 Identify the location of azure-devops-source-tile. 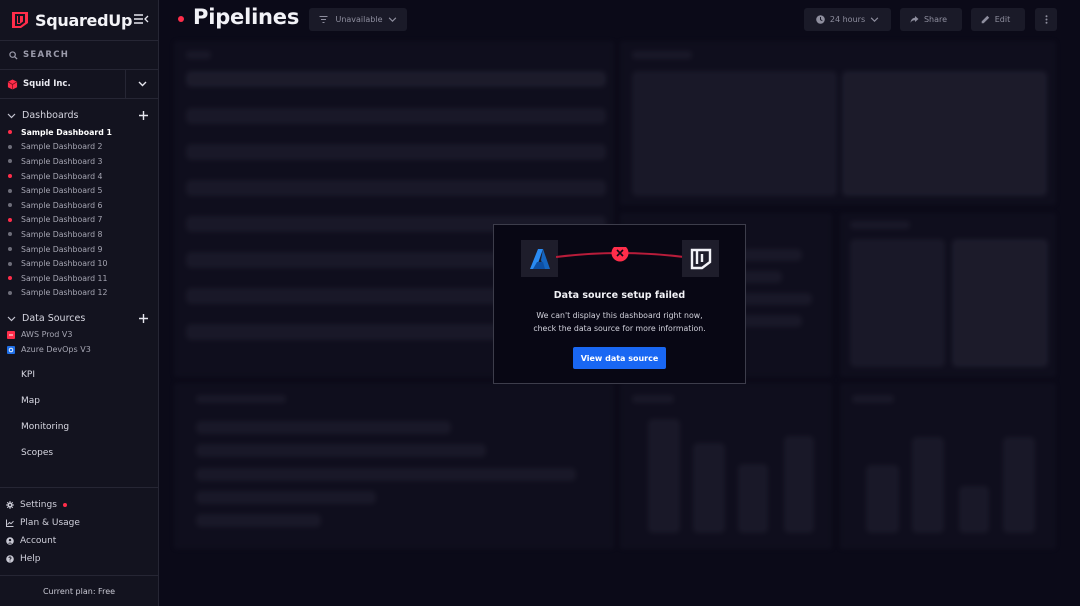
(539, 258).